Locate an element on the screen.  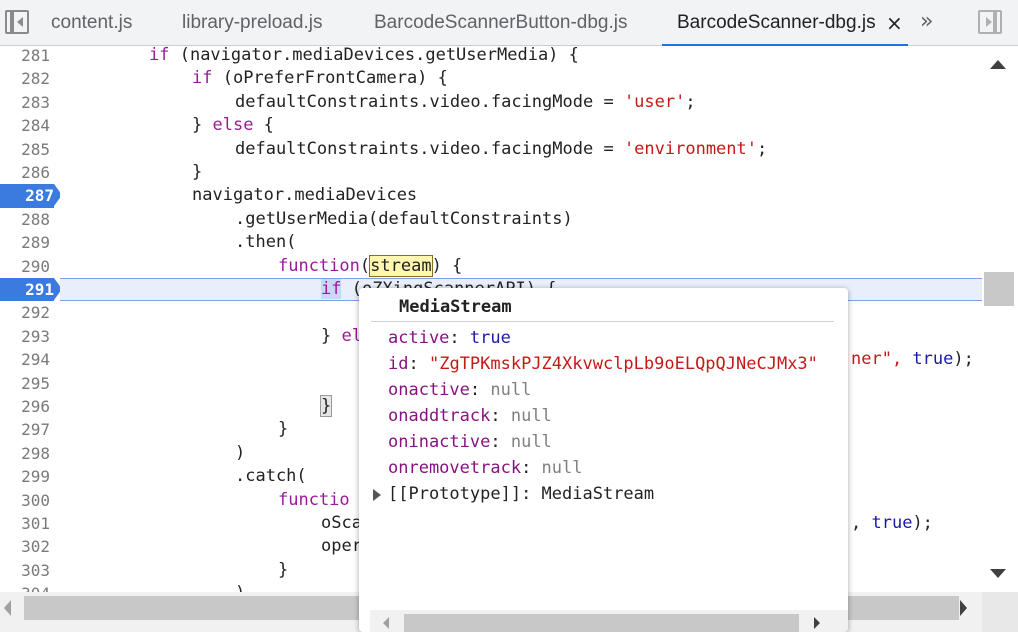
line-number: 293 is located at coordinates (25, 336).